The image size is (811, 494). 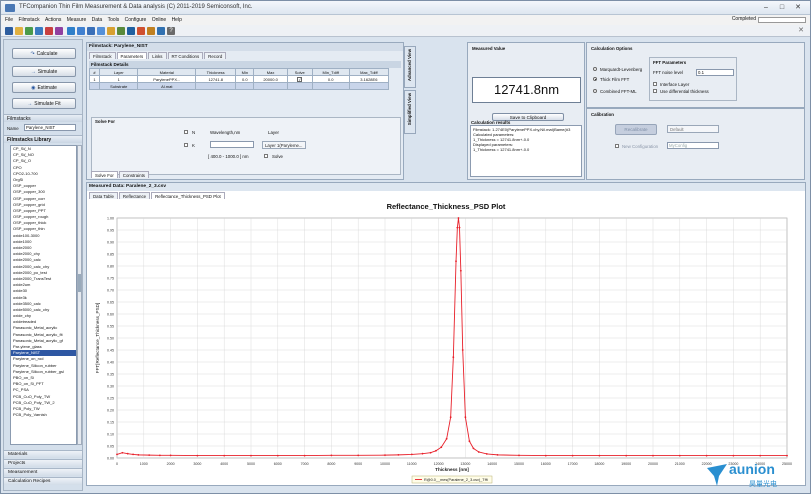 What do you see at coordinates (81, 31) in the screenshot?
I see `simulate-icon` at bounding box center [81, 31].